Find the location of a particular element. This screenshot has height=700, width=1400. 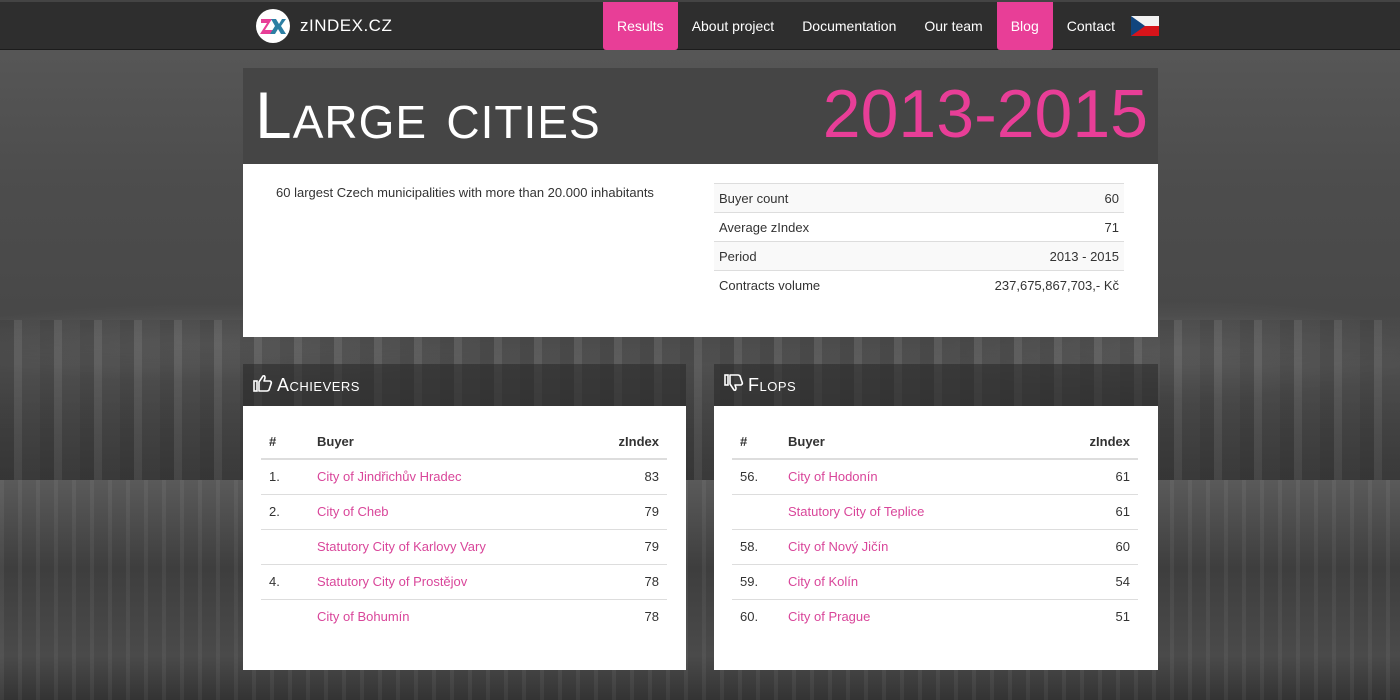

stat-label: Average zIndex is located at coordinates (764, 227).